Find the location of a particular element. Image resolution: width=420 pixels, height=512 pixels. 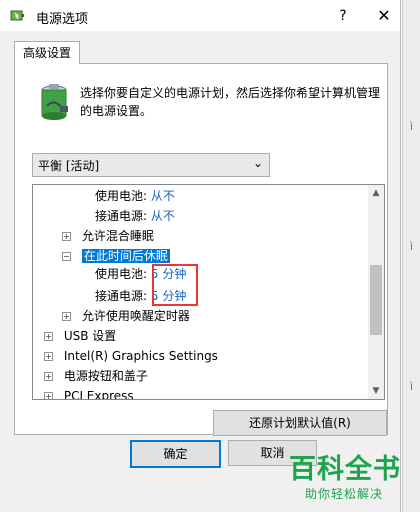

plan-description: 选择你要自定义的电源计划，然后选择你希望计算机管理的电源设置。 is located at coordinates (230, 102).